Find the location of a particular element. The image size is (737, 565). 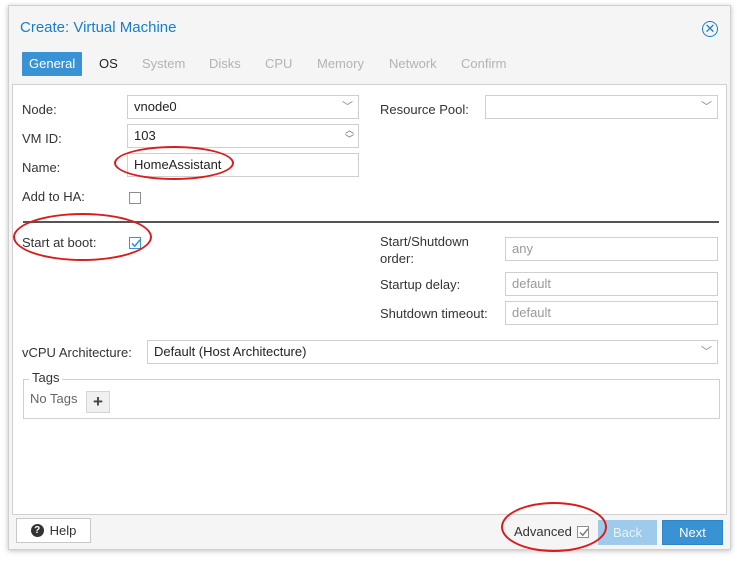

tab-general: General is located at coordinates (52, 64).